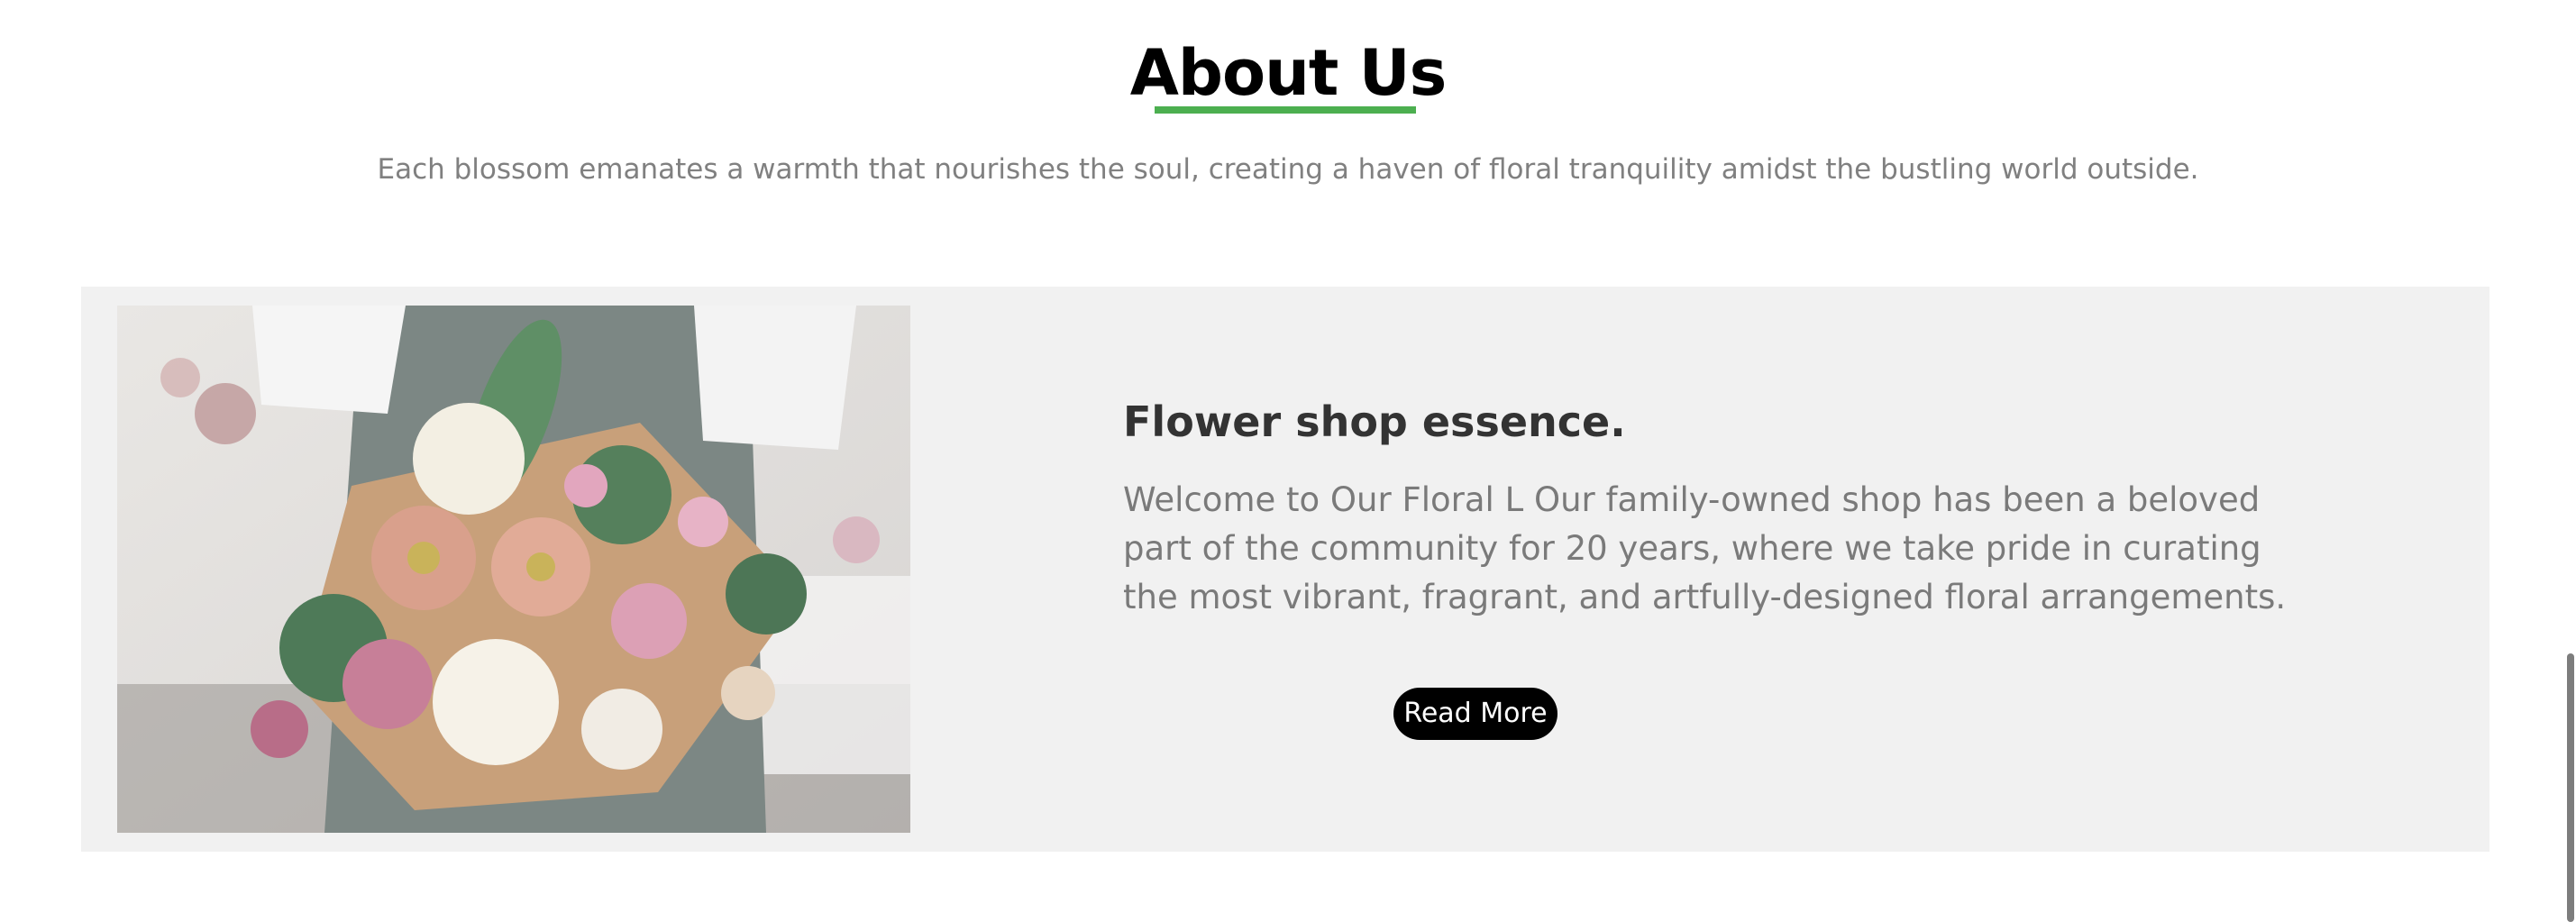  What do you see at coordinates (2570, 788) in the screenshot?
I see `scrollbar-thumb` at bounding box center [2570, 788].